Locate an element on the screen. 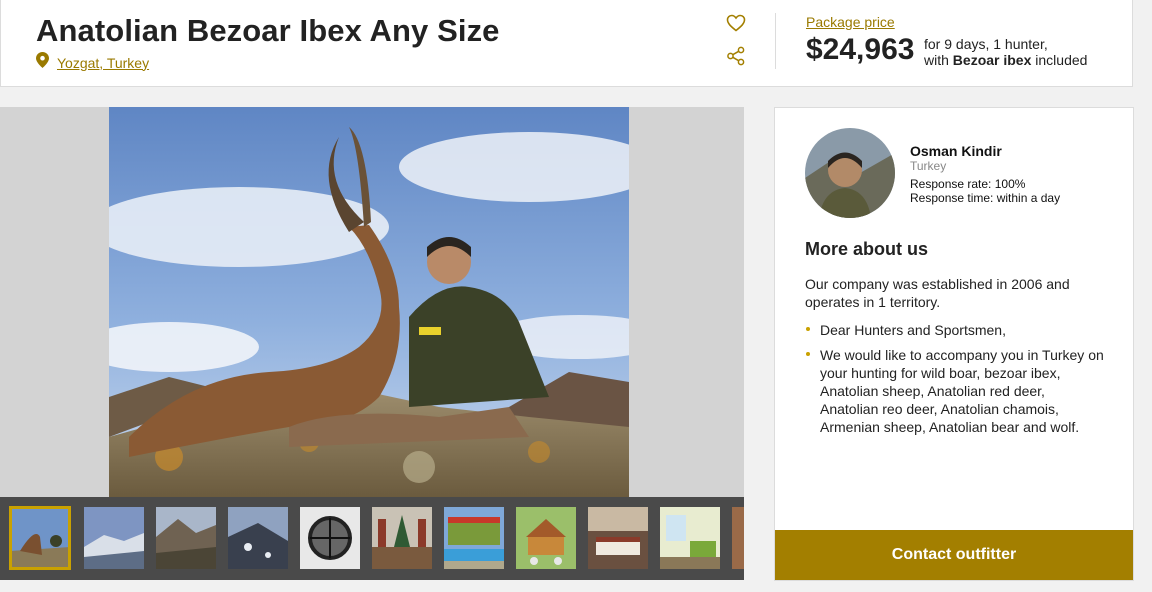 The width and height of the screenshot is (1152, 592). included-species: Bezoar ibex is located at coordinates (992, 60).